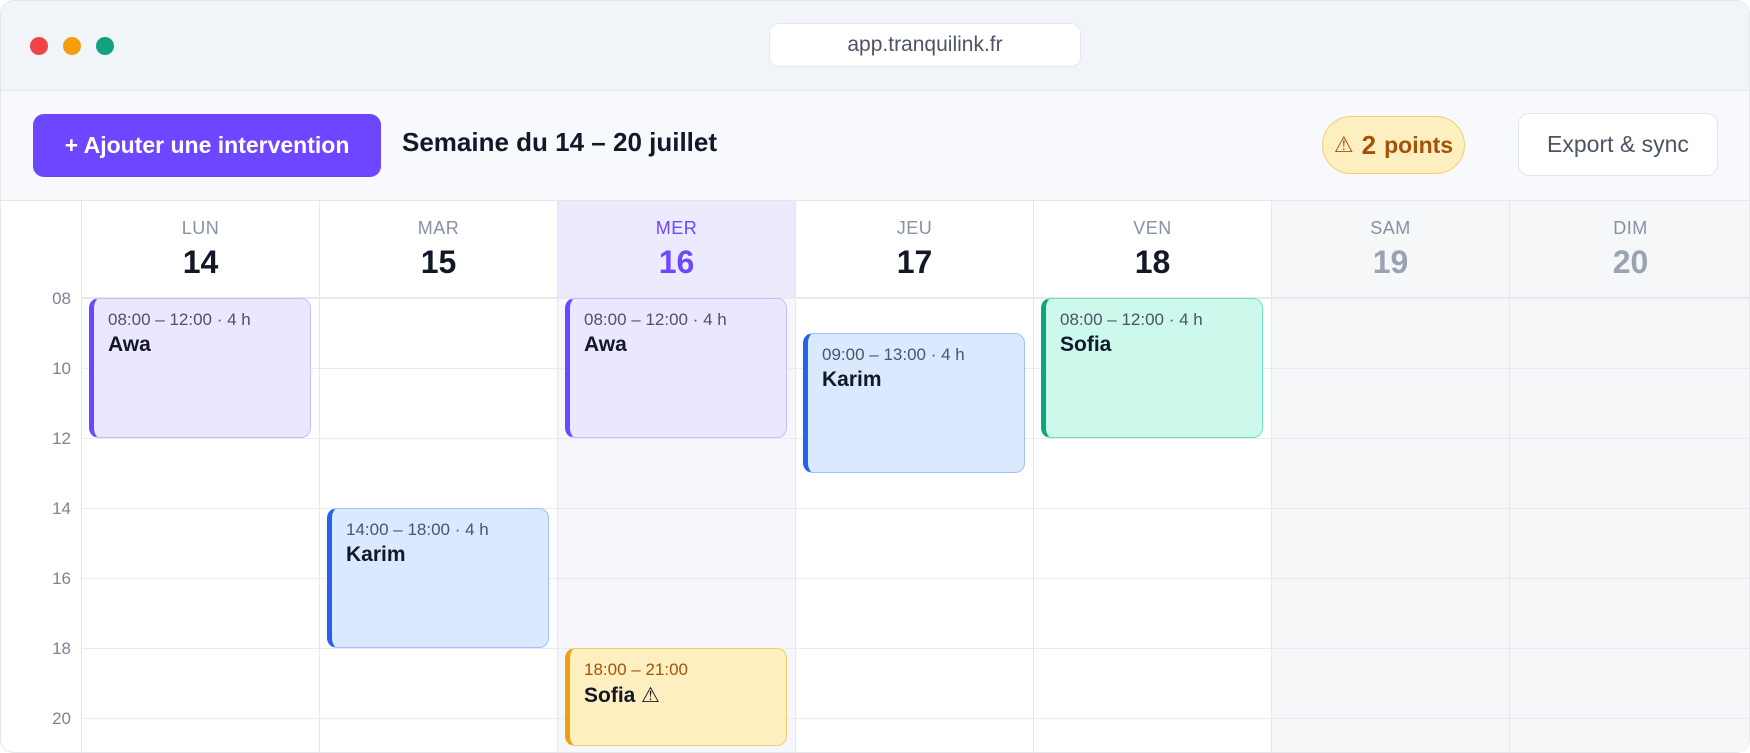  Describe the element at coordinates (417, 529) in the screenshot. I see `event-time: 14:00 – 18:00 · 4 h` at that location.